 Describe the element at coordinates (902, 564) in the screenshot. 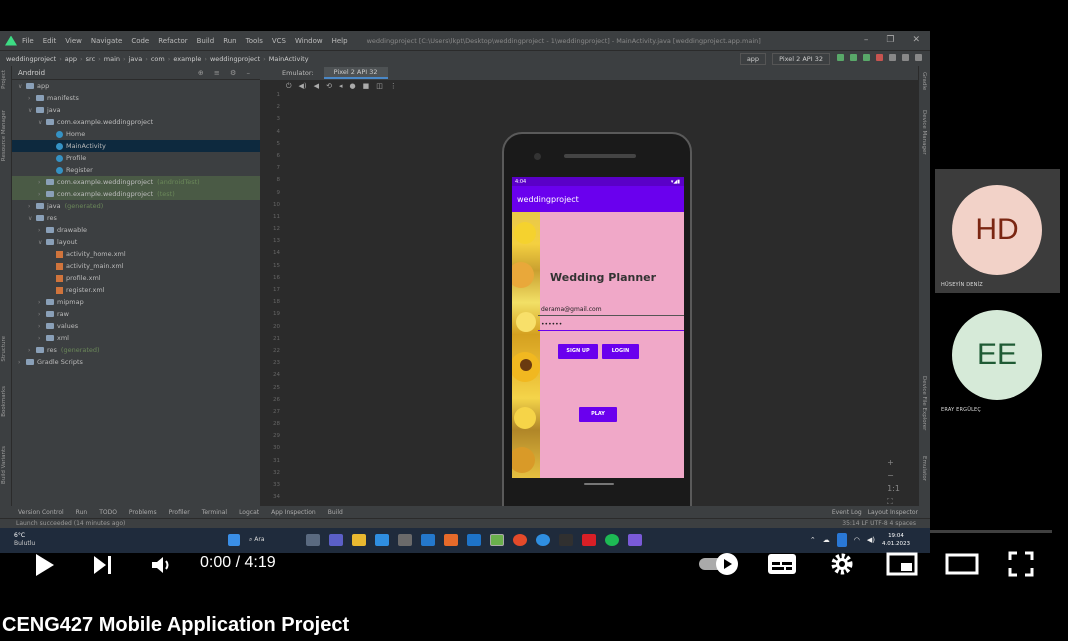

I see `miniplayer-icon` at that location.